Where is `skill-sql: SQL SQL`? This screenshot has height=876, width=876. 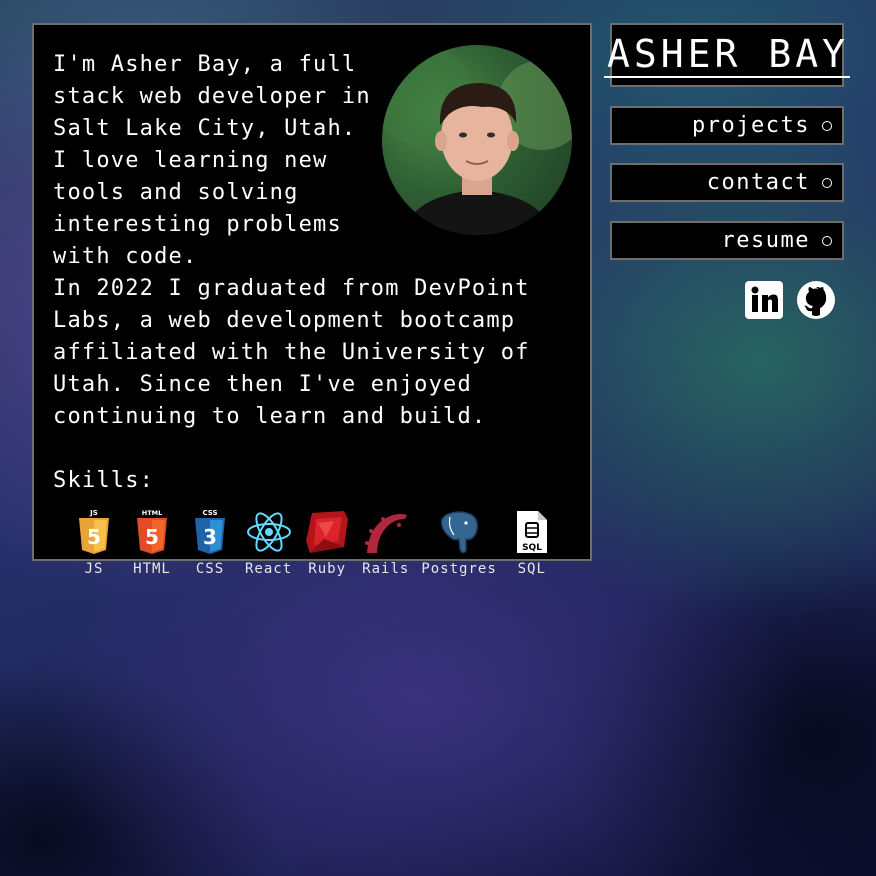 skill-sql: SQL SQL is located at coordinates (532, 543).